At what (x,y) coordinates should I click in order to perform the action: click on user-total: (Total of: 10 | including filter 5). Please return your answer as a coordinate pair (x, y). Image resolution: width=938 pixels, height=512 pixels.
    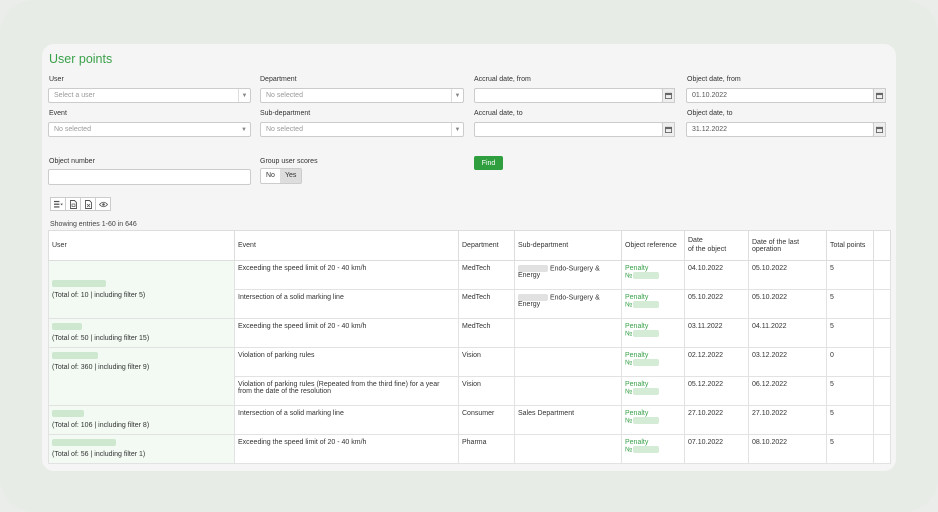
    Looking at the image, I should click on (99, 295).